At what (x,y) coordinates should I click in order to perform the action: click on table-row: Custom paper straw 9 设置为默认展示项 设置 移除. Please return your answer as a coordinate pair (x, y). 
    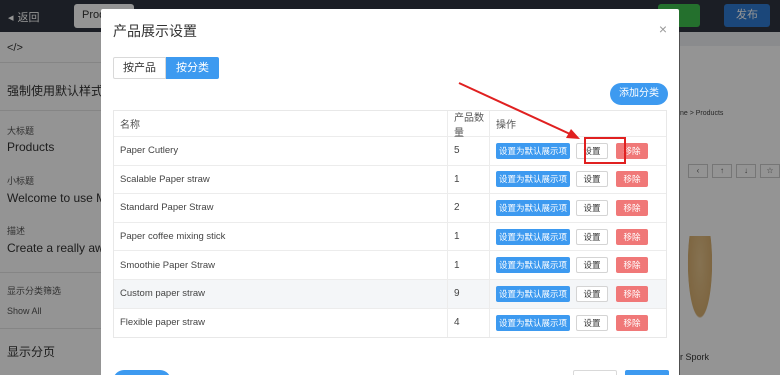
    Looking at the image, I should click on (390, 294).